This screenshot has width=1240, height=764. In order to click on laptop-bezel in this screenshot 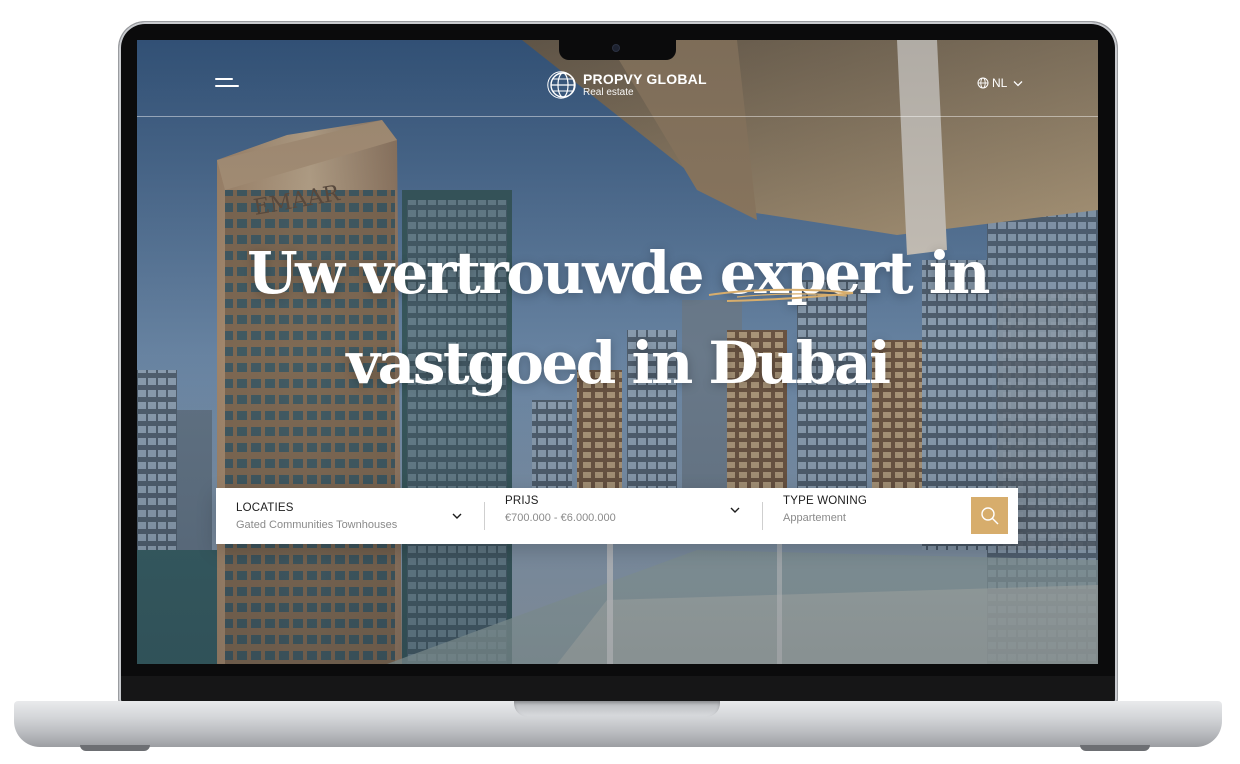, I will do `click(618, 689)`.